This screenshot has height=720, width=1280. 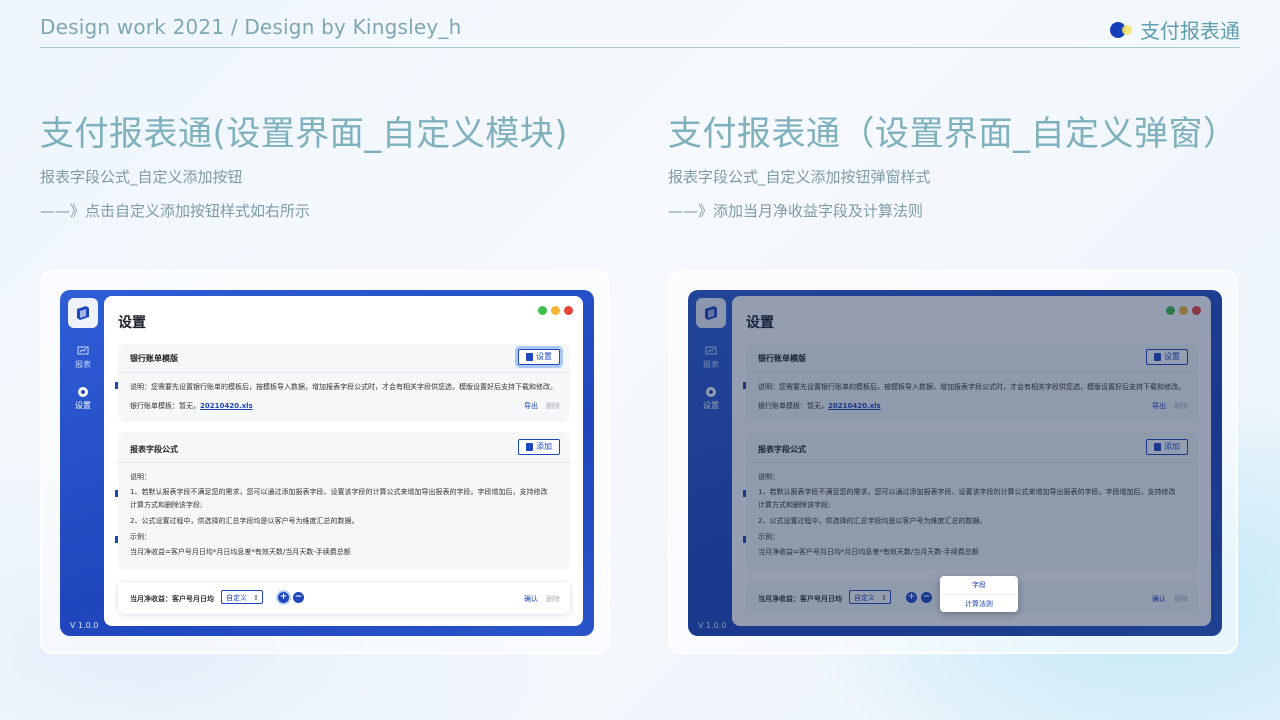 I want to click on brand-accent-dot-icon, so click(x=1127, y=29).